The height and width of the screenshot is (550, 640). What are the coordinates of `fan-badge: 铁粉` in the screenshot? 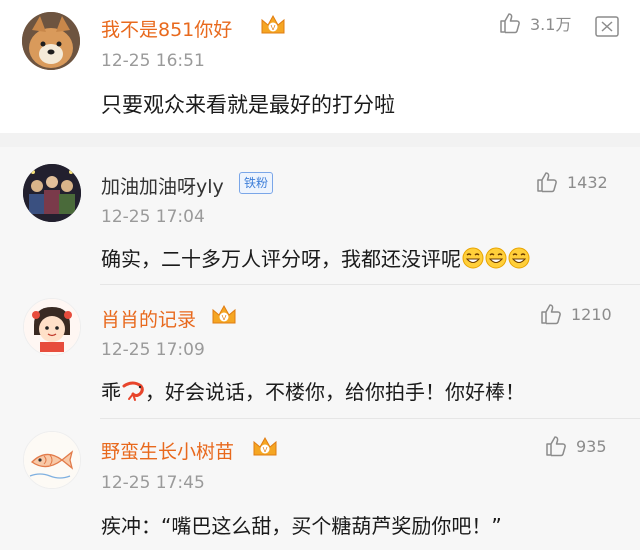 It's located at (256, 183).